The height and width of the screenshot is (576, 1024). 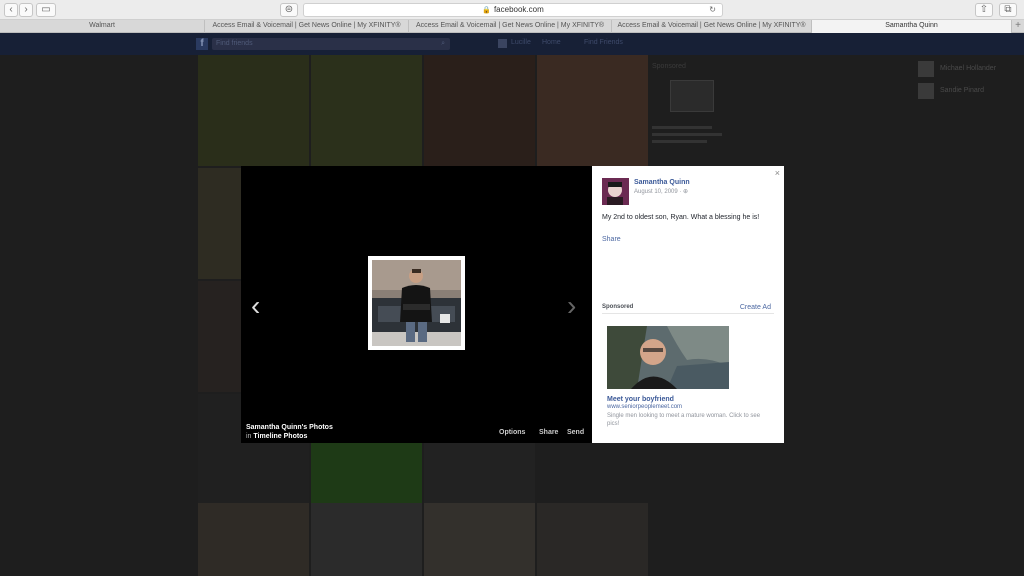 I want to click on reload-icon: ↻, so click(x=712, y=10).